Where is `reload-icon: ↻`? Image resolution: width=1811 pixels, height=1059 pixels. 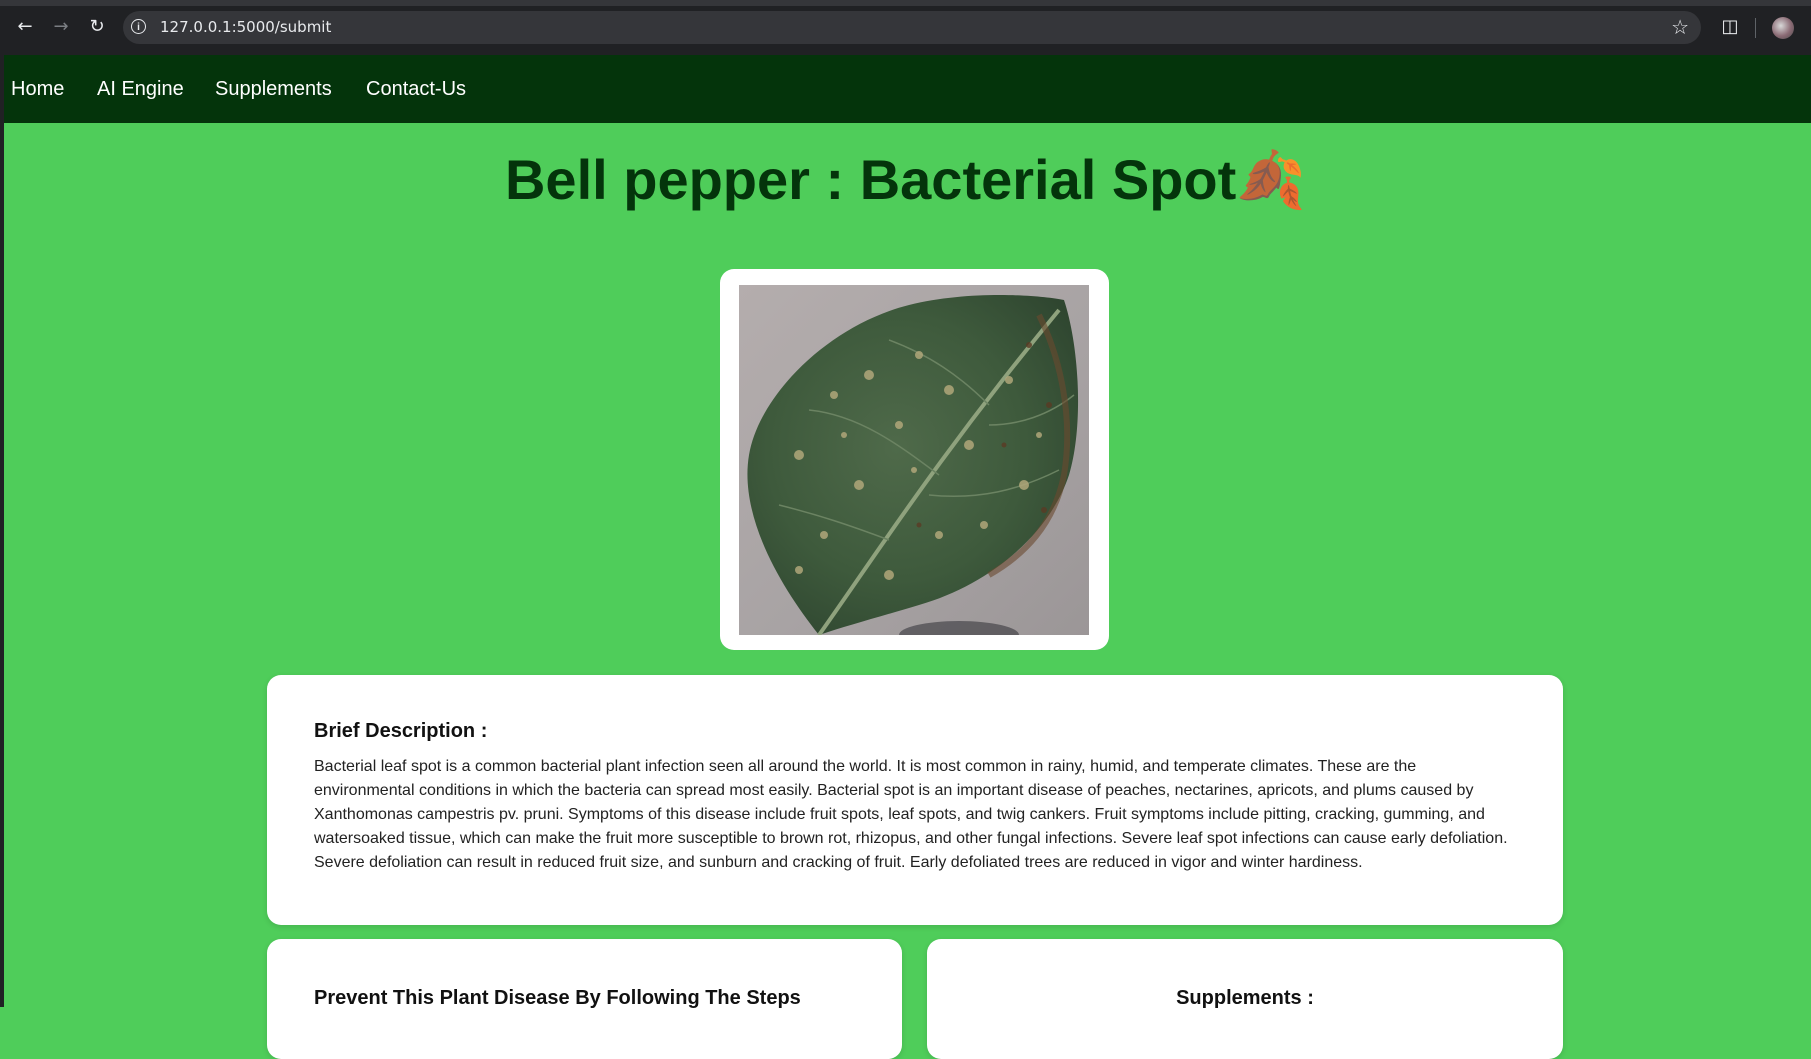 reload-icon: ↻ is located at coordinates (97, 27).